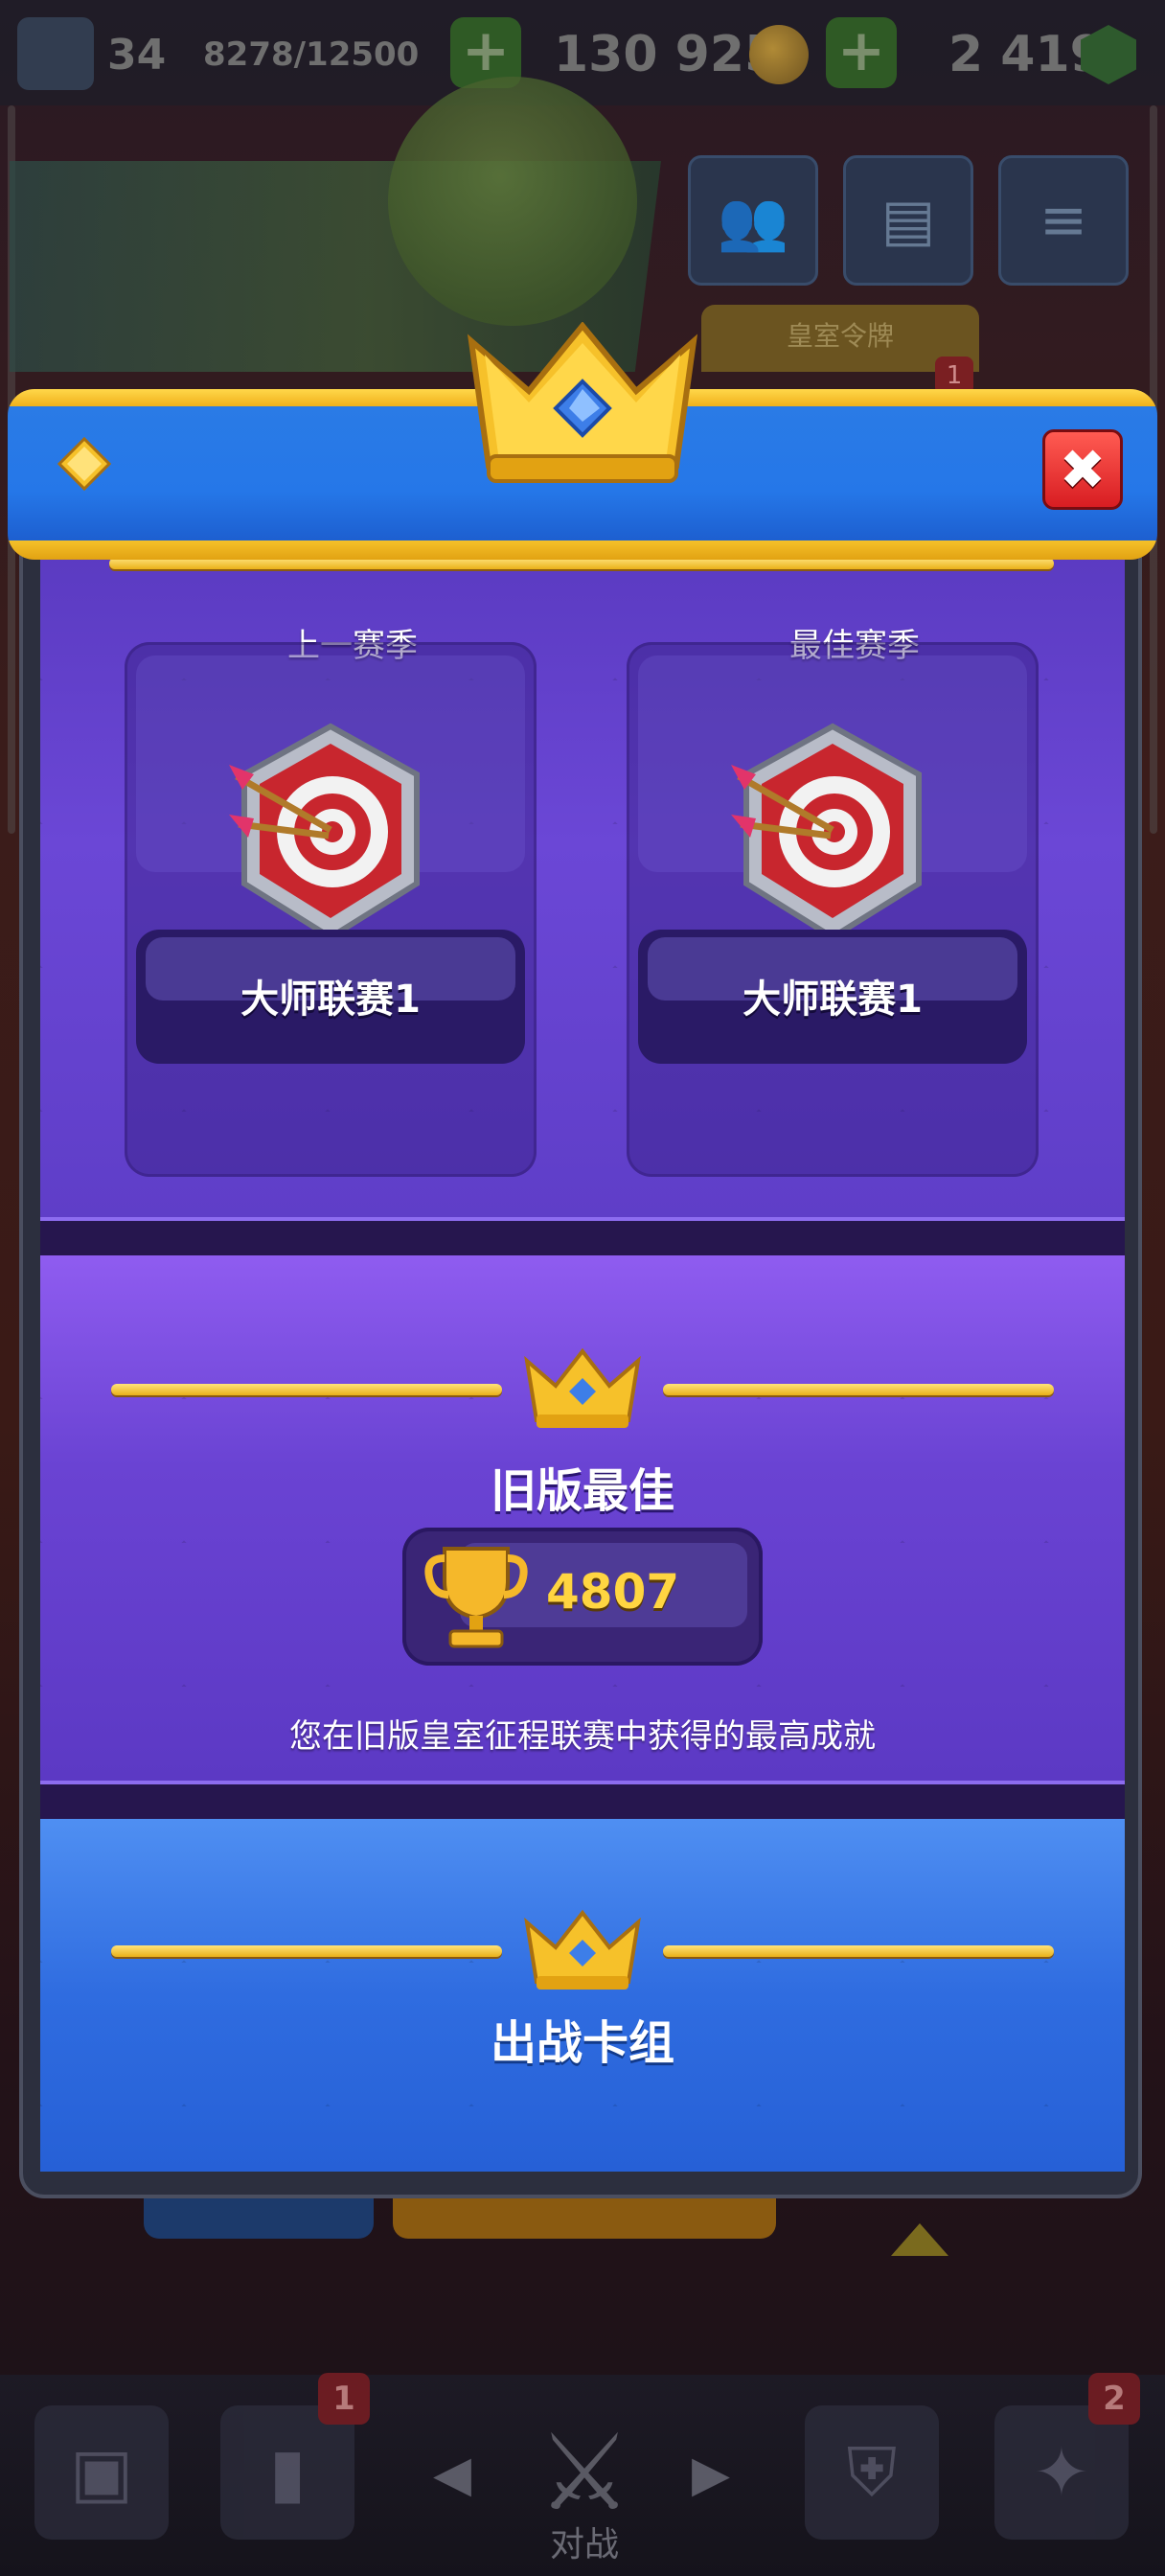  I want to click on xp-counter: 8278/12500, so click(311, 54).